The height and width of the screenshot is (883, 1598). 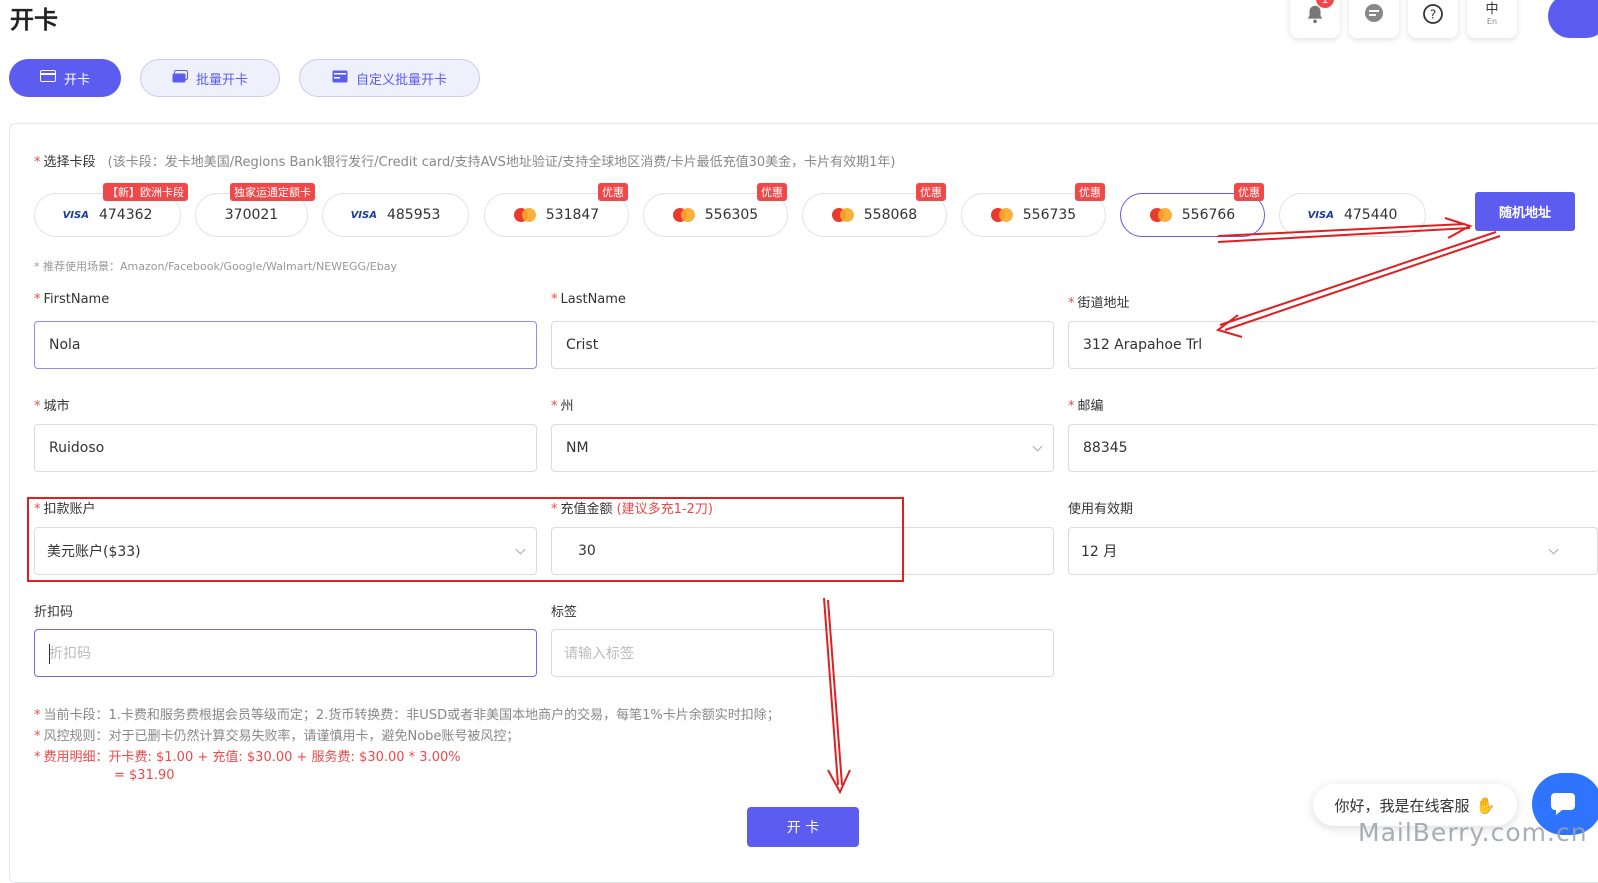 What do you see at coordinates (890, 215) in the screenshot?
I see `card-number: 558068` at bounding box center [890, 215].